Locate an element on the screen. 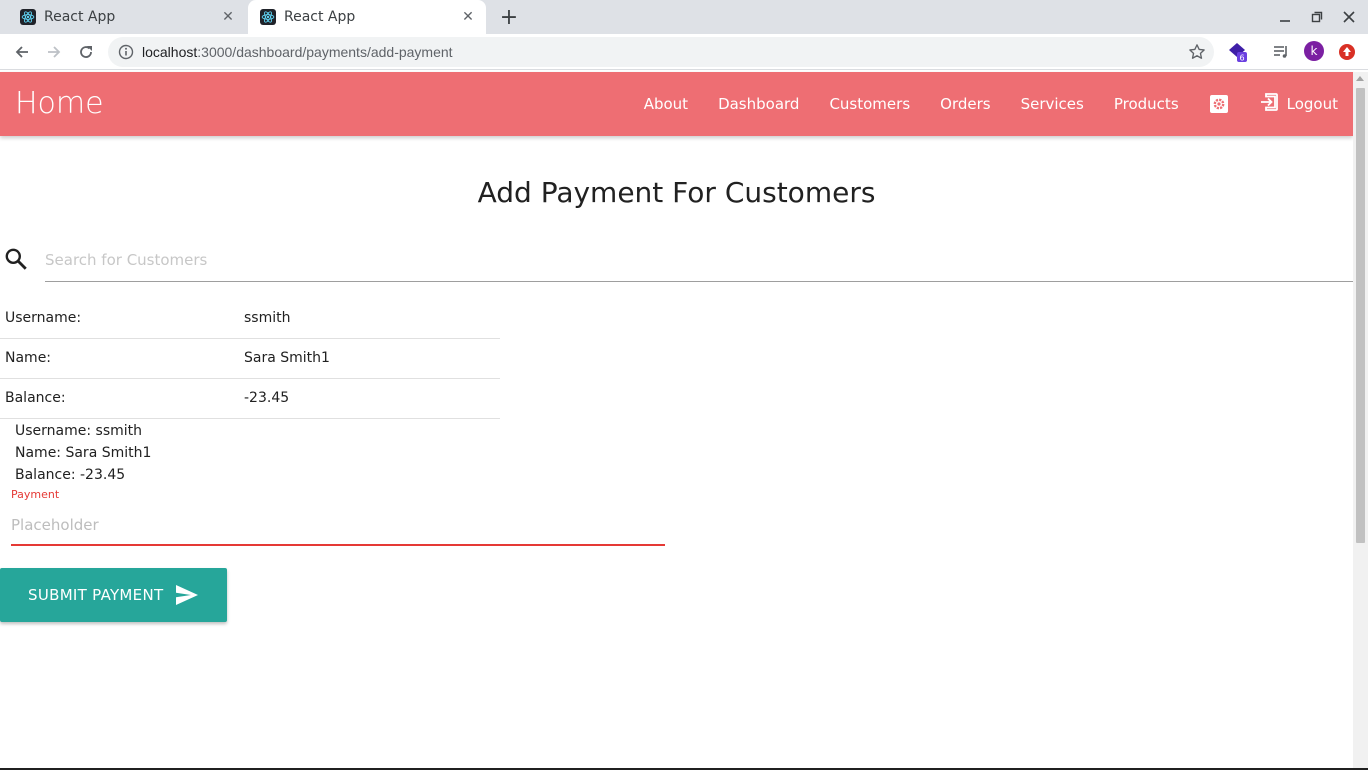  table-row: Balance: -23.45 is located at coordinates (250, 398).